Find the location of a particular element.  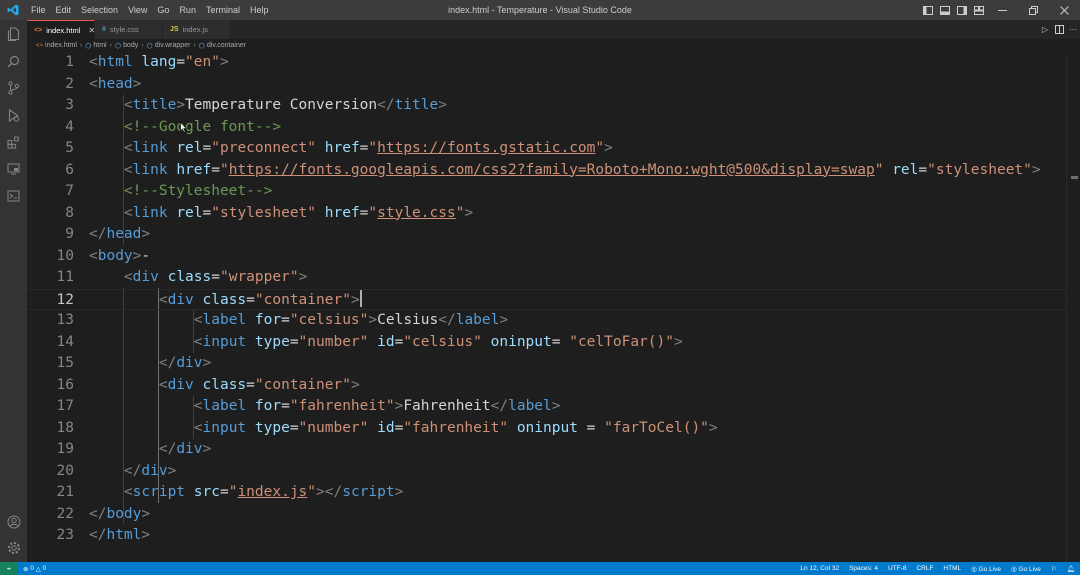

notifications-bell-icon: 🔔︎ is located at coordinates (1071, 569).